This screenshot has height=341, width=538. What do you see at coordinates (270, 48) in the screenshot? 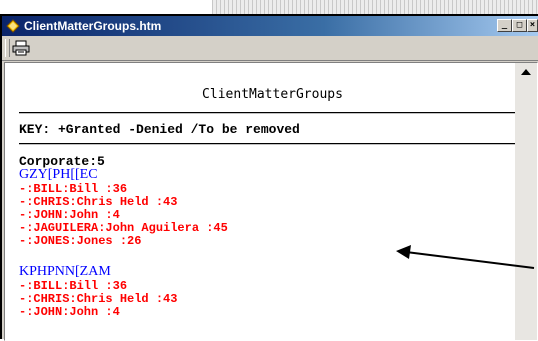
I see `toolbar` at bounding box center [270, 48].